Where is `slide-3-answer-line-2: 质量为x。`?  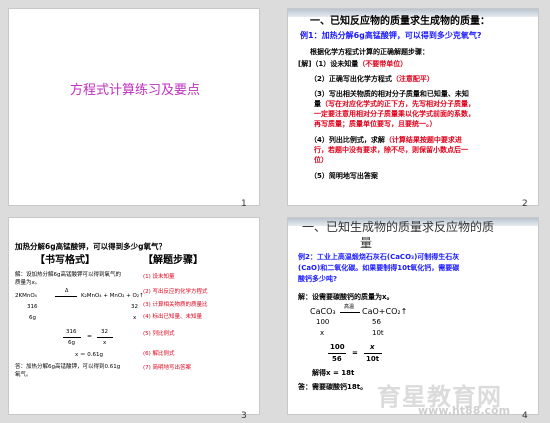 slide-3-answer-line-2: 质量为x。 is located at coordinates (28, 283).